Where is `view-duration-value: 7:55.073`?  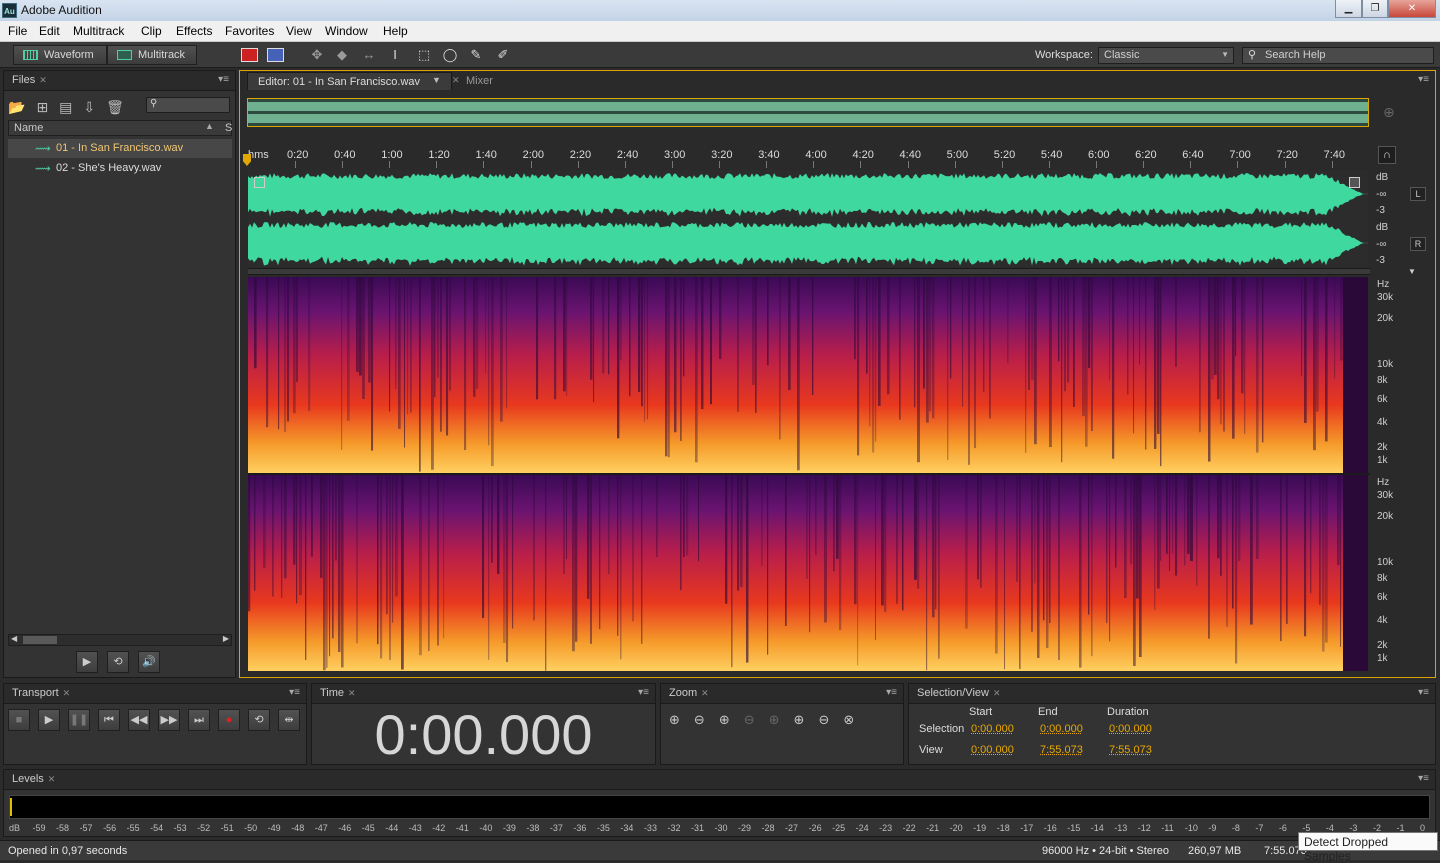 view-duration-value: 7:55.073 is located at coordinates (1130, 750).